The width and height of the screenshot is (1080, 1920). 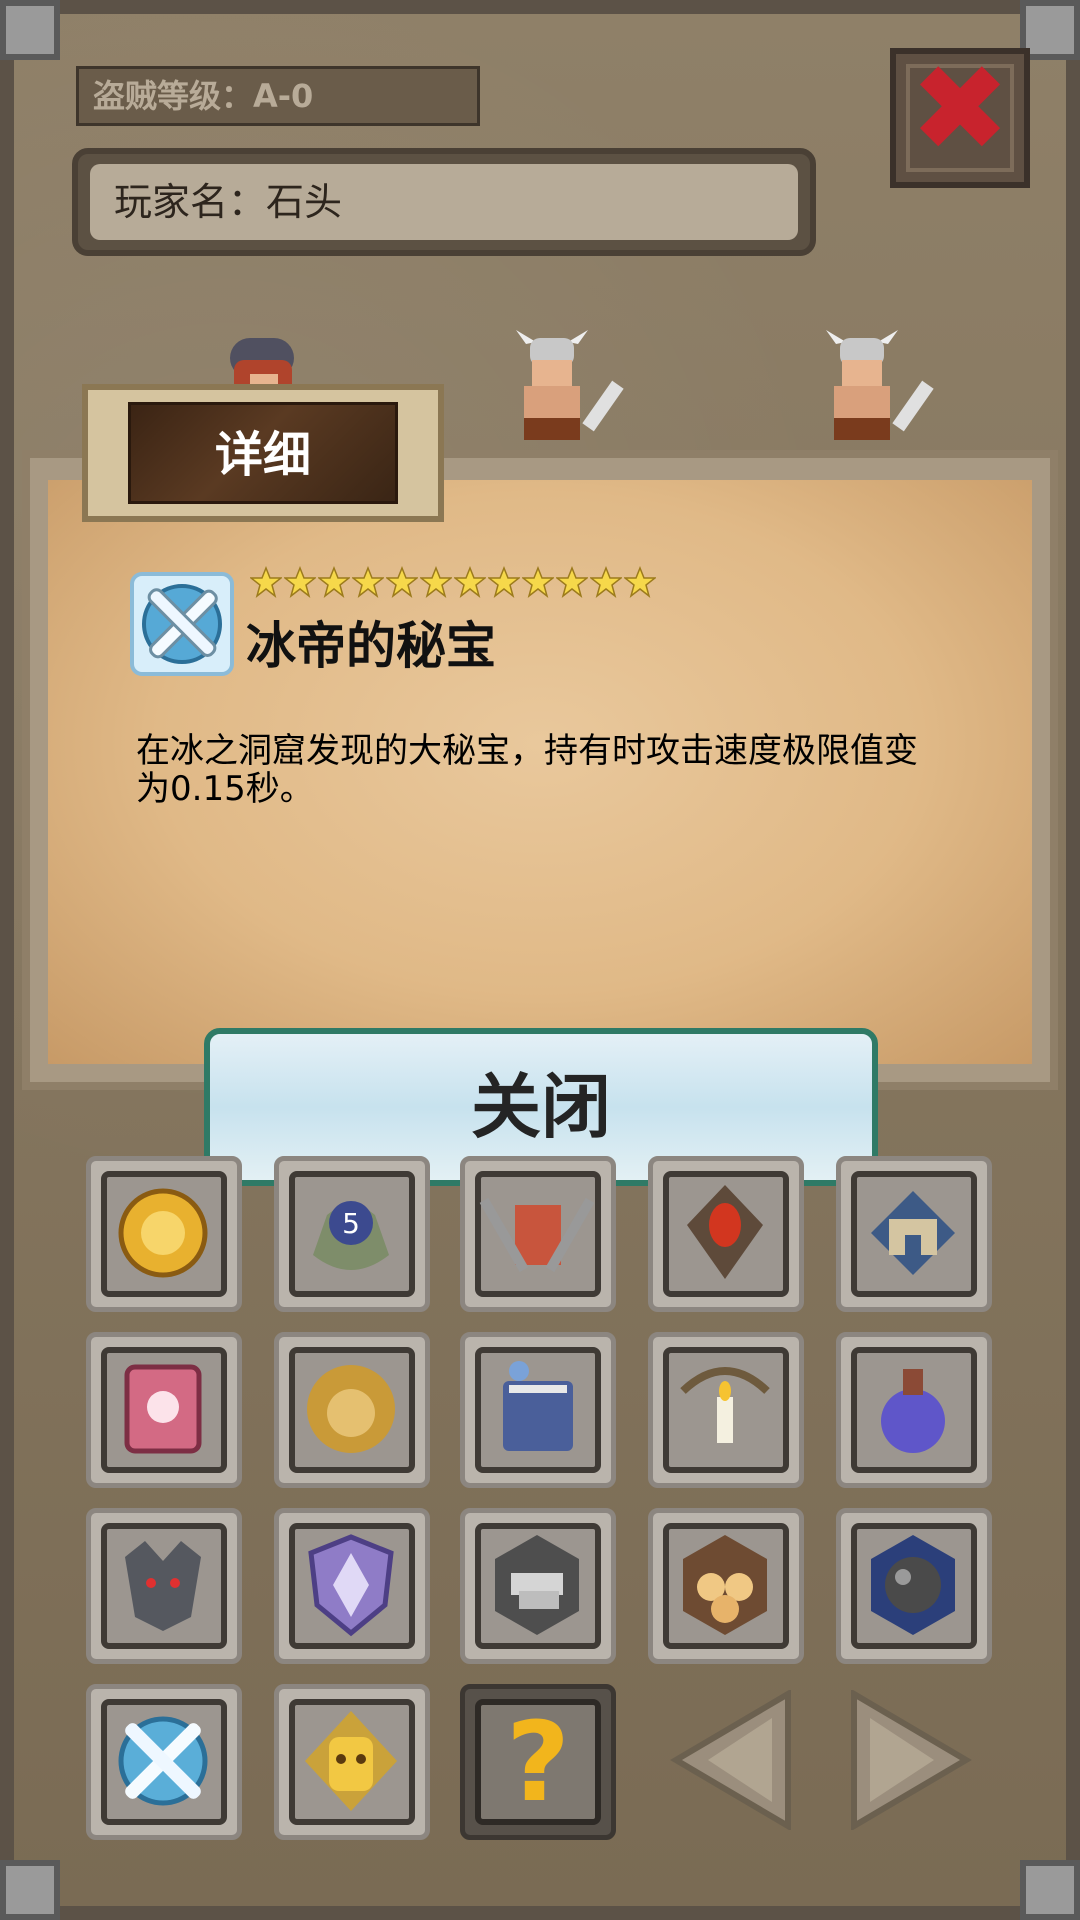 I want to click on purple-shield-icon, so click(x=351, y=1585).